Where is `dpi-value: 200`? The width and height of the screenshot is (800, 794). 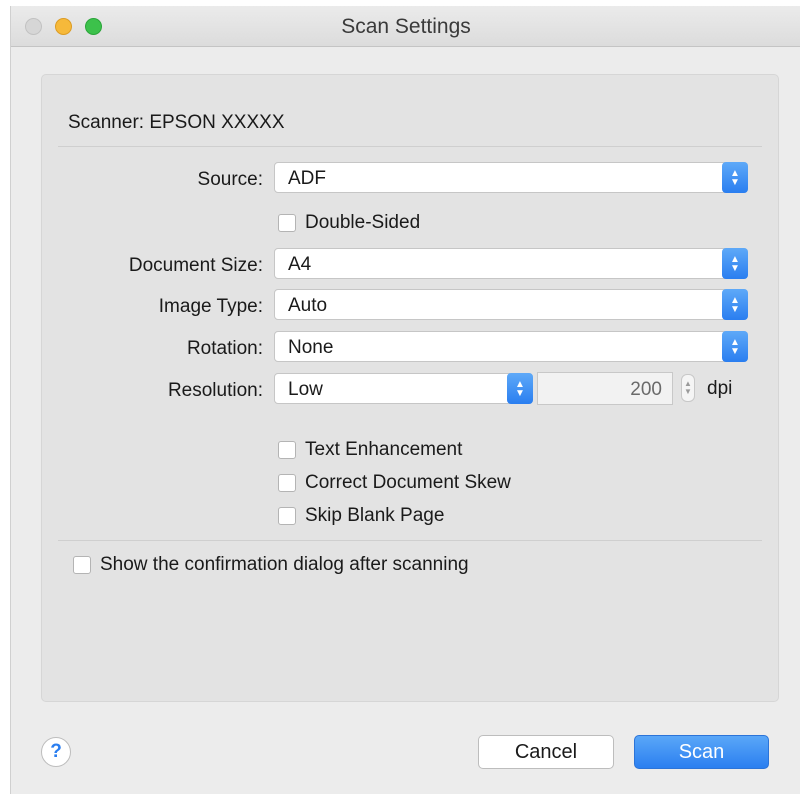
dpi-value: 200 is located at coordinates (646, 389).